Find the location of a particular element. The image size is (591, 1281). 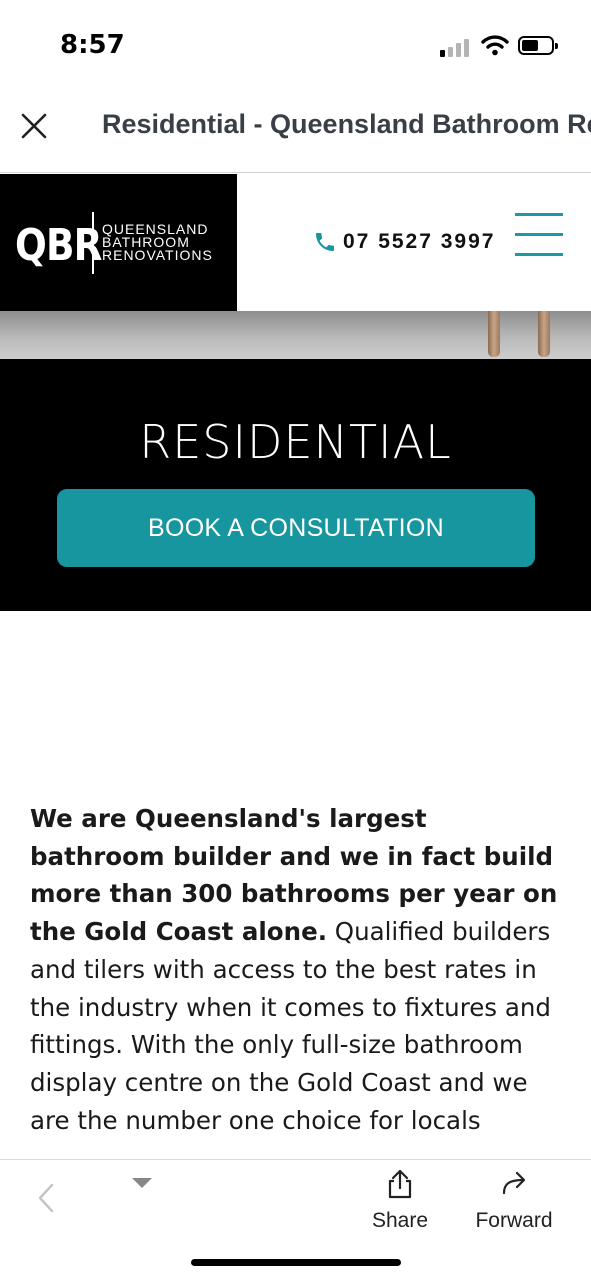

status-bar: 8:57 is located at coordinates (295, 45).